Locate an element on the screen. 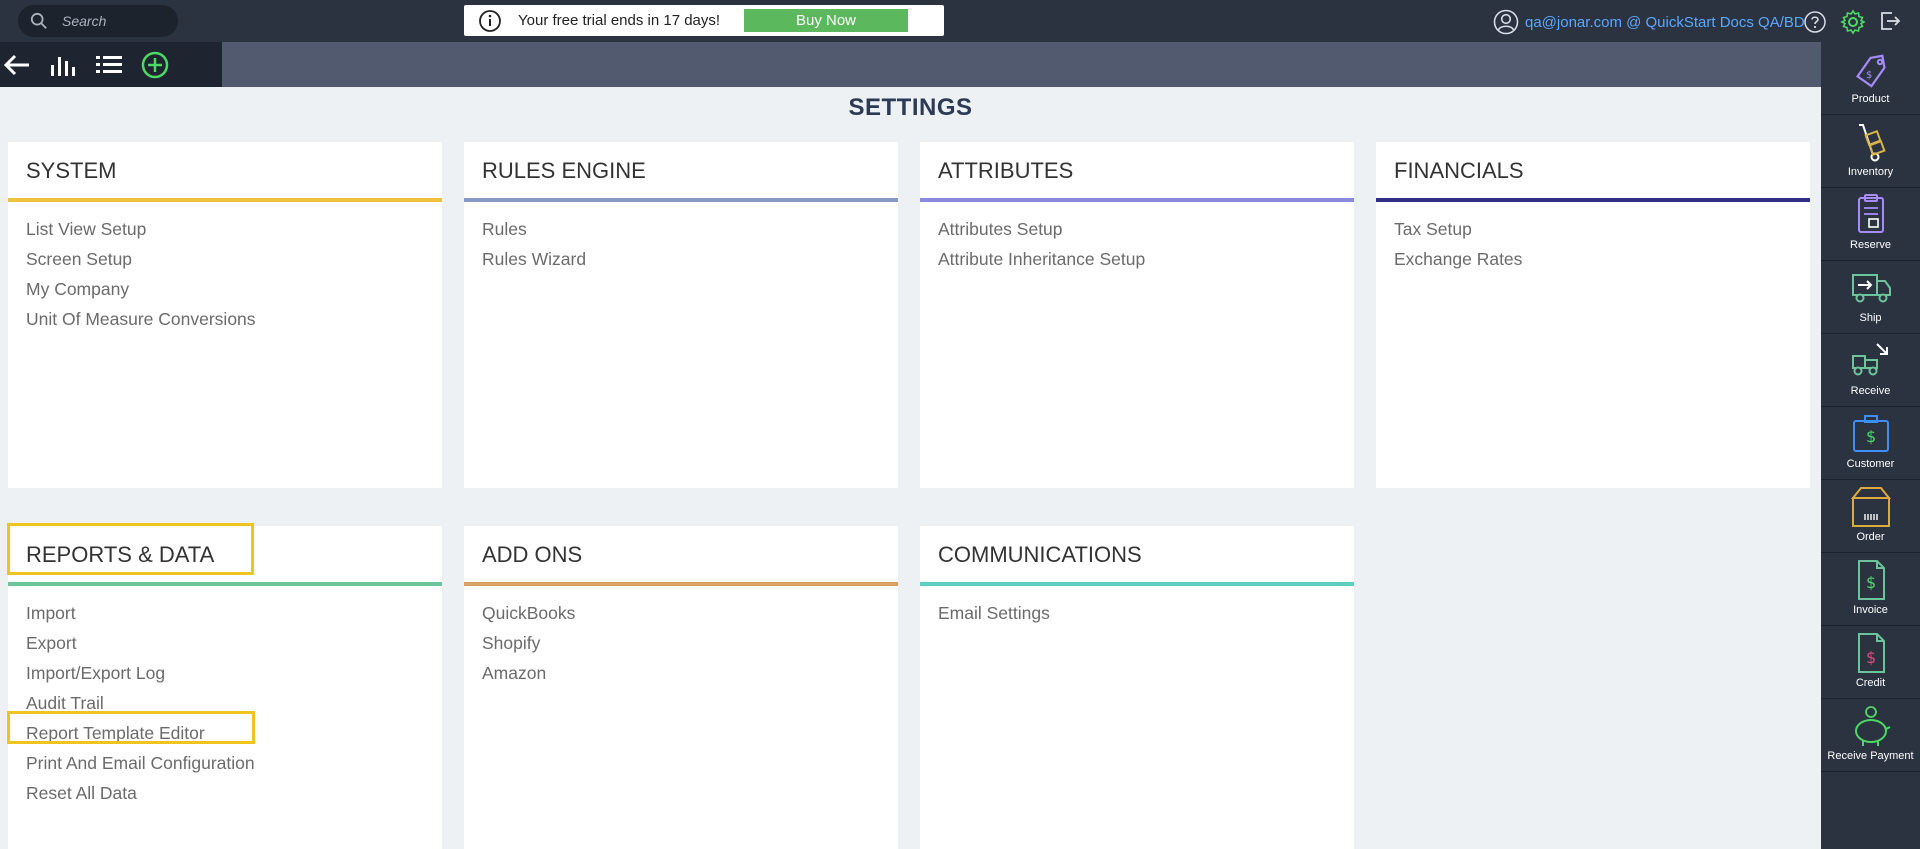 The height and width of the screenshot is (849, 1920). user-account: qa@jonar.com @ QuickStart Docs QA/BD is located at coordinates (1649, 22).